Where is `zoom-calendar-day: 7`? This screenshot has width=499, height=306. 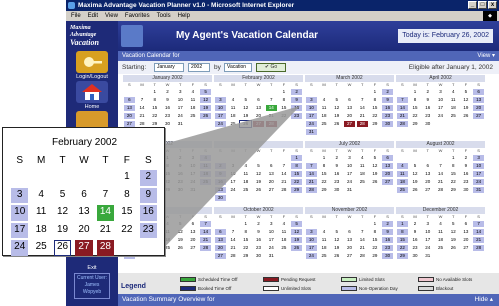
zoom-calendar-day: 7 is located at coordinates (105, 196).